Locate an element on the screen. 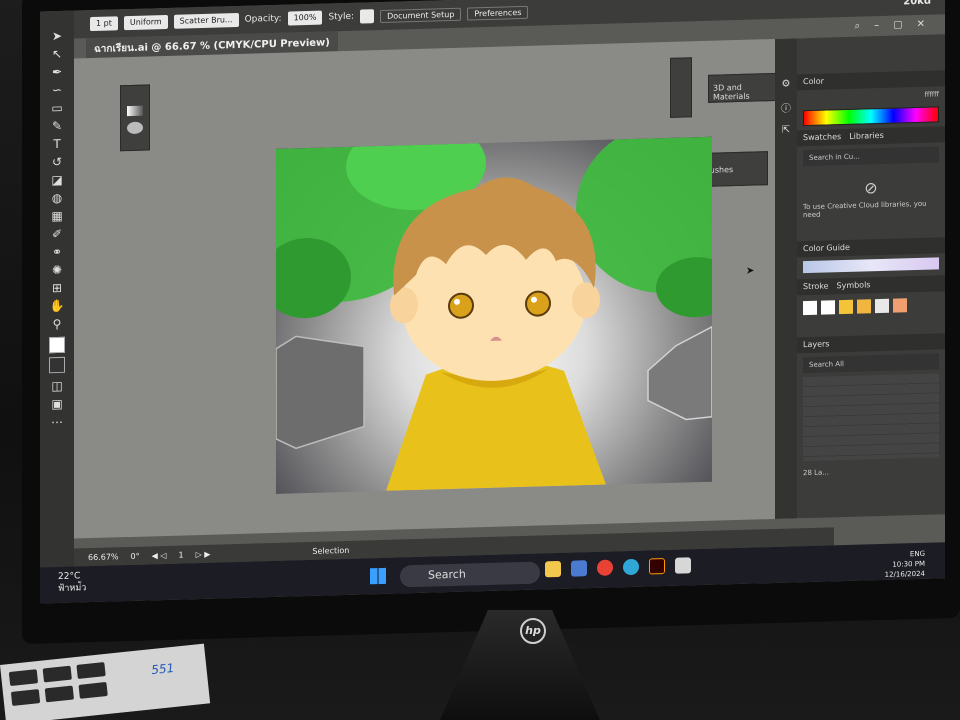  tab-color: Color is located at coordinates (813, 82).